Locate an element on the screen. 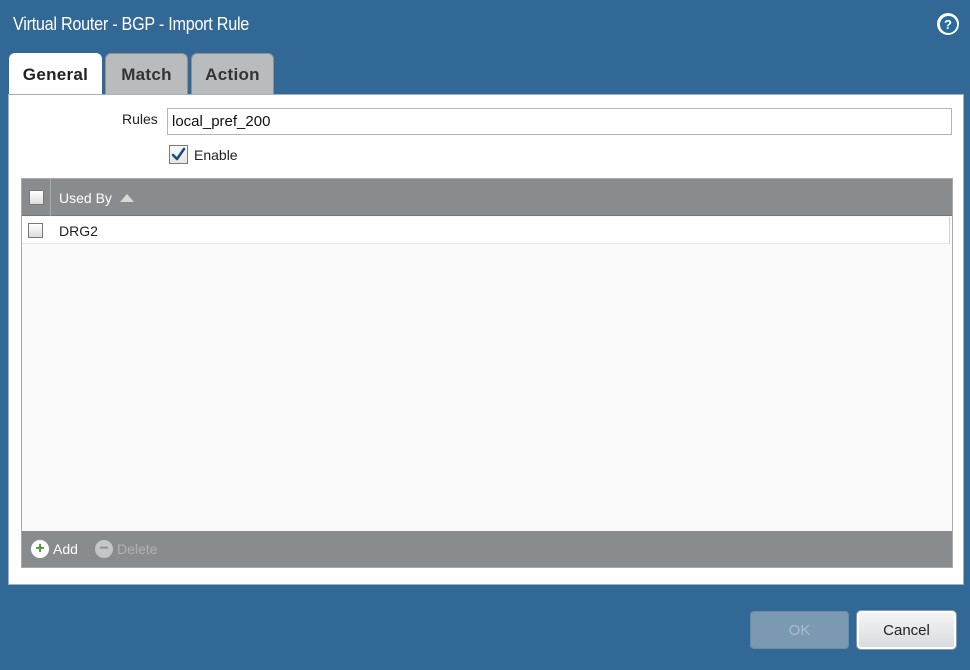  row-name: DRG2 is located at coordinates (78, 231).